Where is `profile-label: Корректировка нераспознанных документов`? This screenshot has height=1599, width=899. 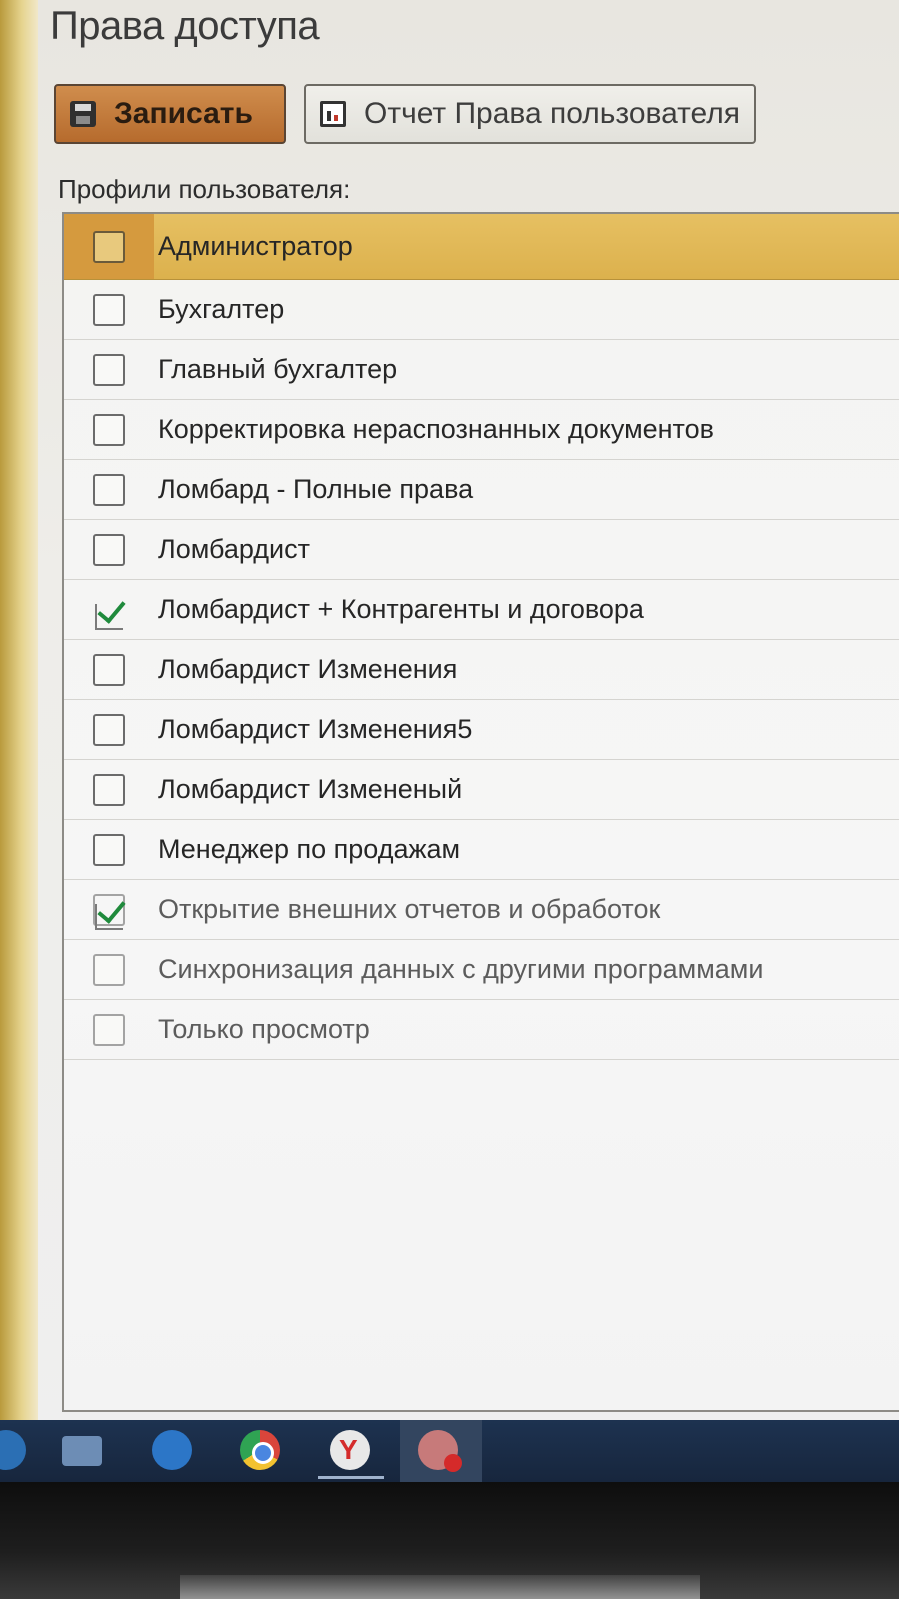
profile-label: Корректировка нераспознанных документов is located at coordinates (436, 429).